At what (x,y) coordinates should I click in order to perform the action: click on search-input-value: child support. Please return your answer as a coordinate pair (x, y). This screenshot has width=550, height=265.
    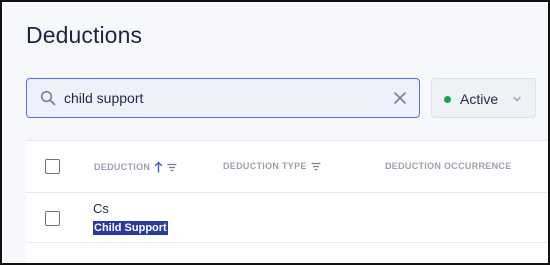
    Looking at the image, I should click on (103, 98).